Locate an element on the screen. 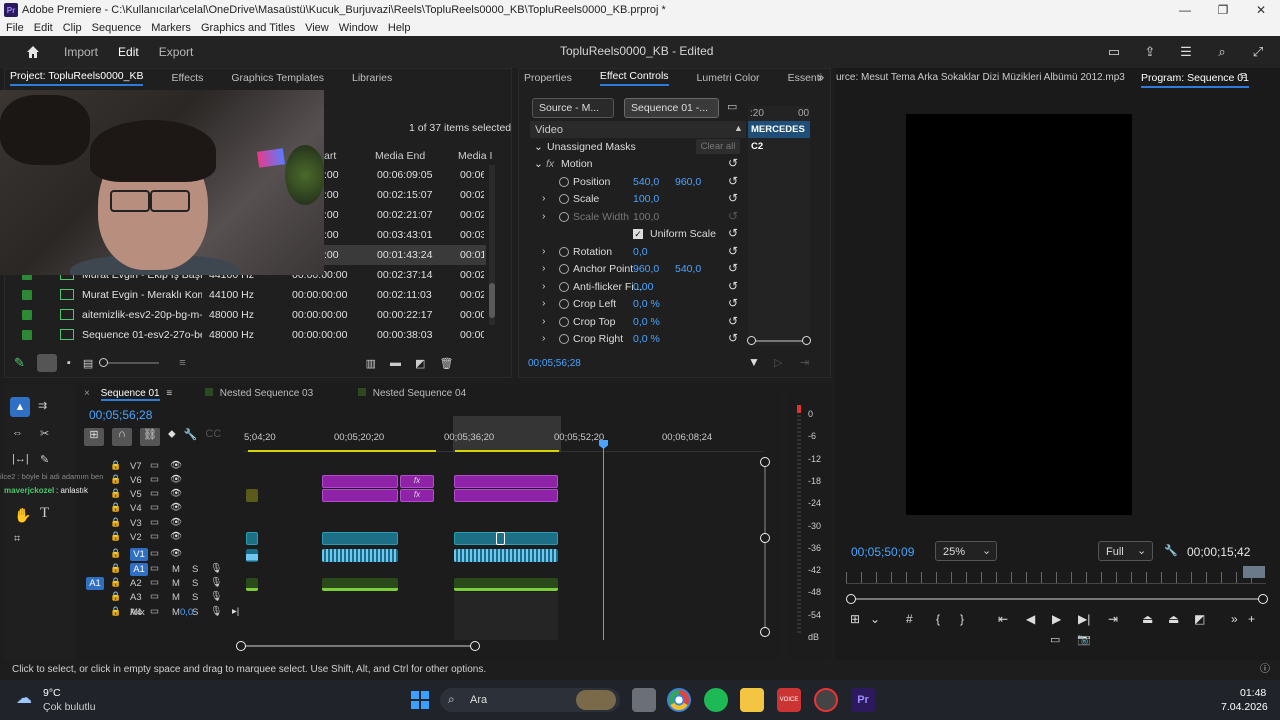 The image size is (1280, 720). extract-icon: ⏏ is located at coordinates (1173, 619).